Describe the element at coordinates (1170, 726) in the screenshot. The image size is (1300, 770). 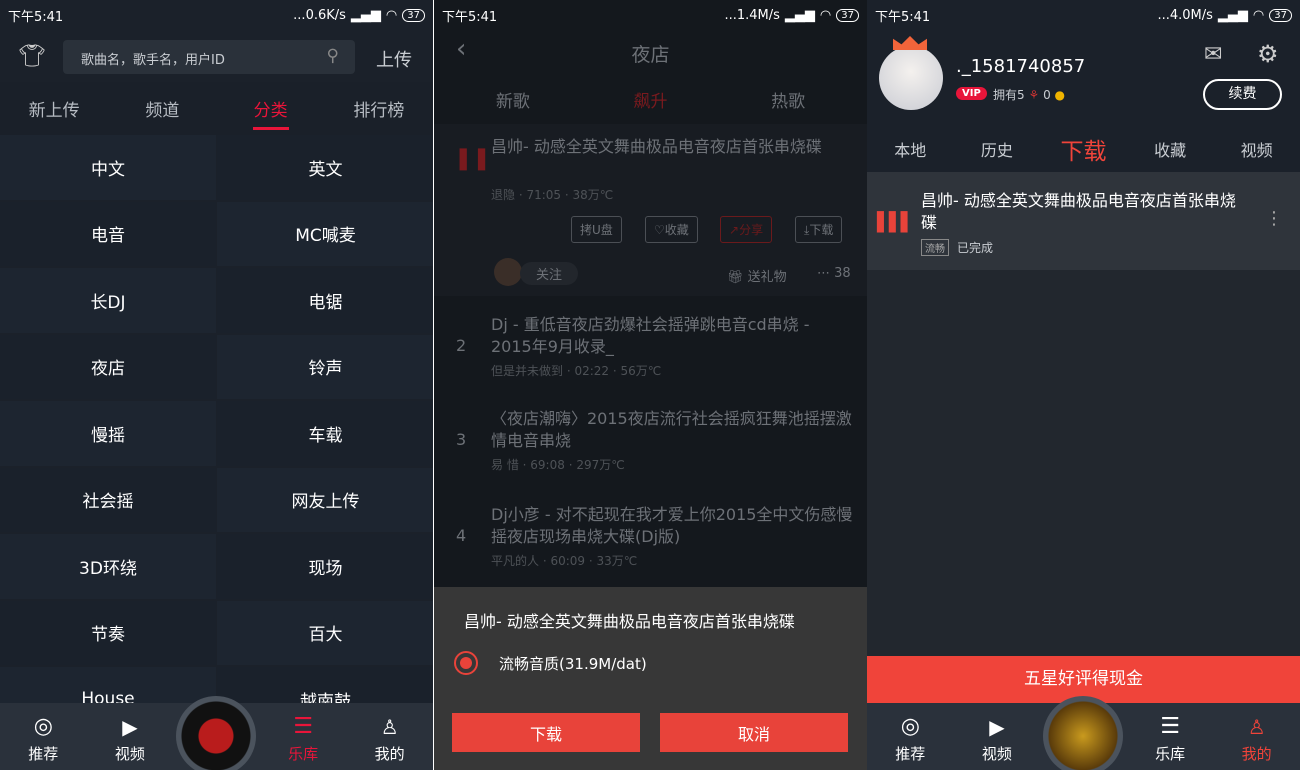
I see `menu-icon: ☰` at that location.